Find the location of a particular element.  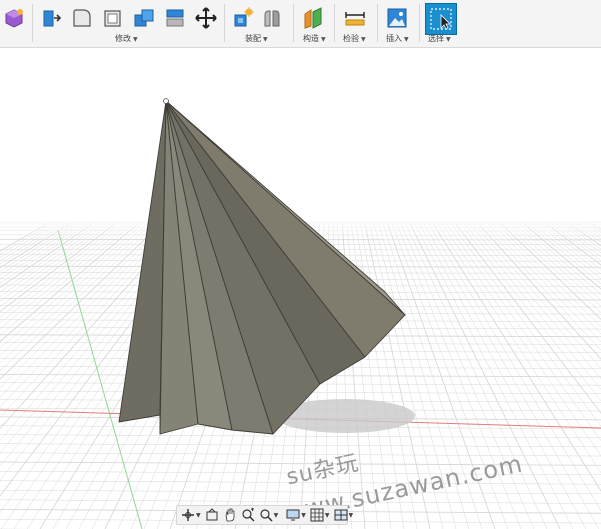

display-caret: ▼ is located at coordinates (303, 515).